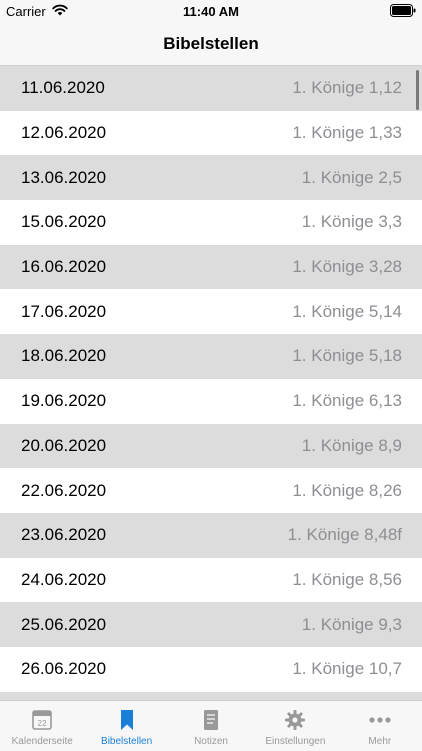 This screenshot has height=751, width=422. Describe the element at coordinates (211, 535) in the screenshot. I see `list-item: 23.06.2020 1. Könige 8,48f` at that location.